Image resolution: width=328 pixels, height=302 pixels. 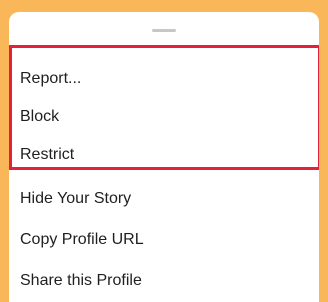 What do you see at coordinates (81, 281) in the screenshot?
I see `menu-item-share-this-profile: Share this Profile` at bounding box center [81, 281].